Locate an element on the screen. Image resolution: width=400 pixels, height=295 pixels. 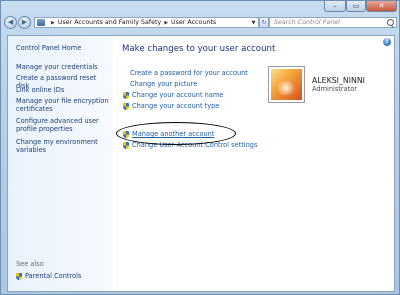
task-change-account-name: Change your account name is located at coordinates (173, 95).